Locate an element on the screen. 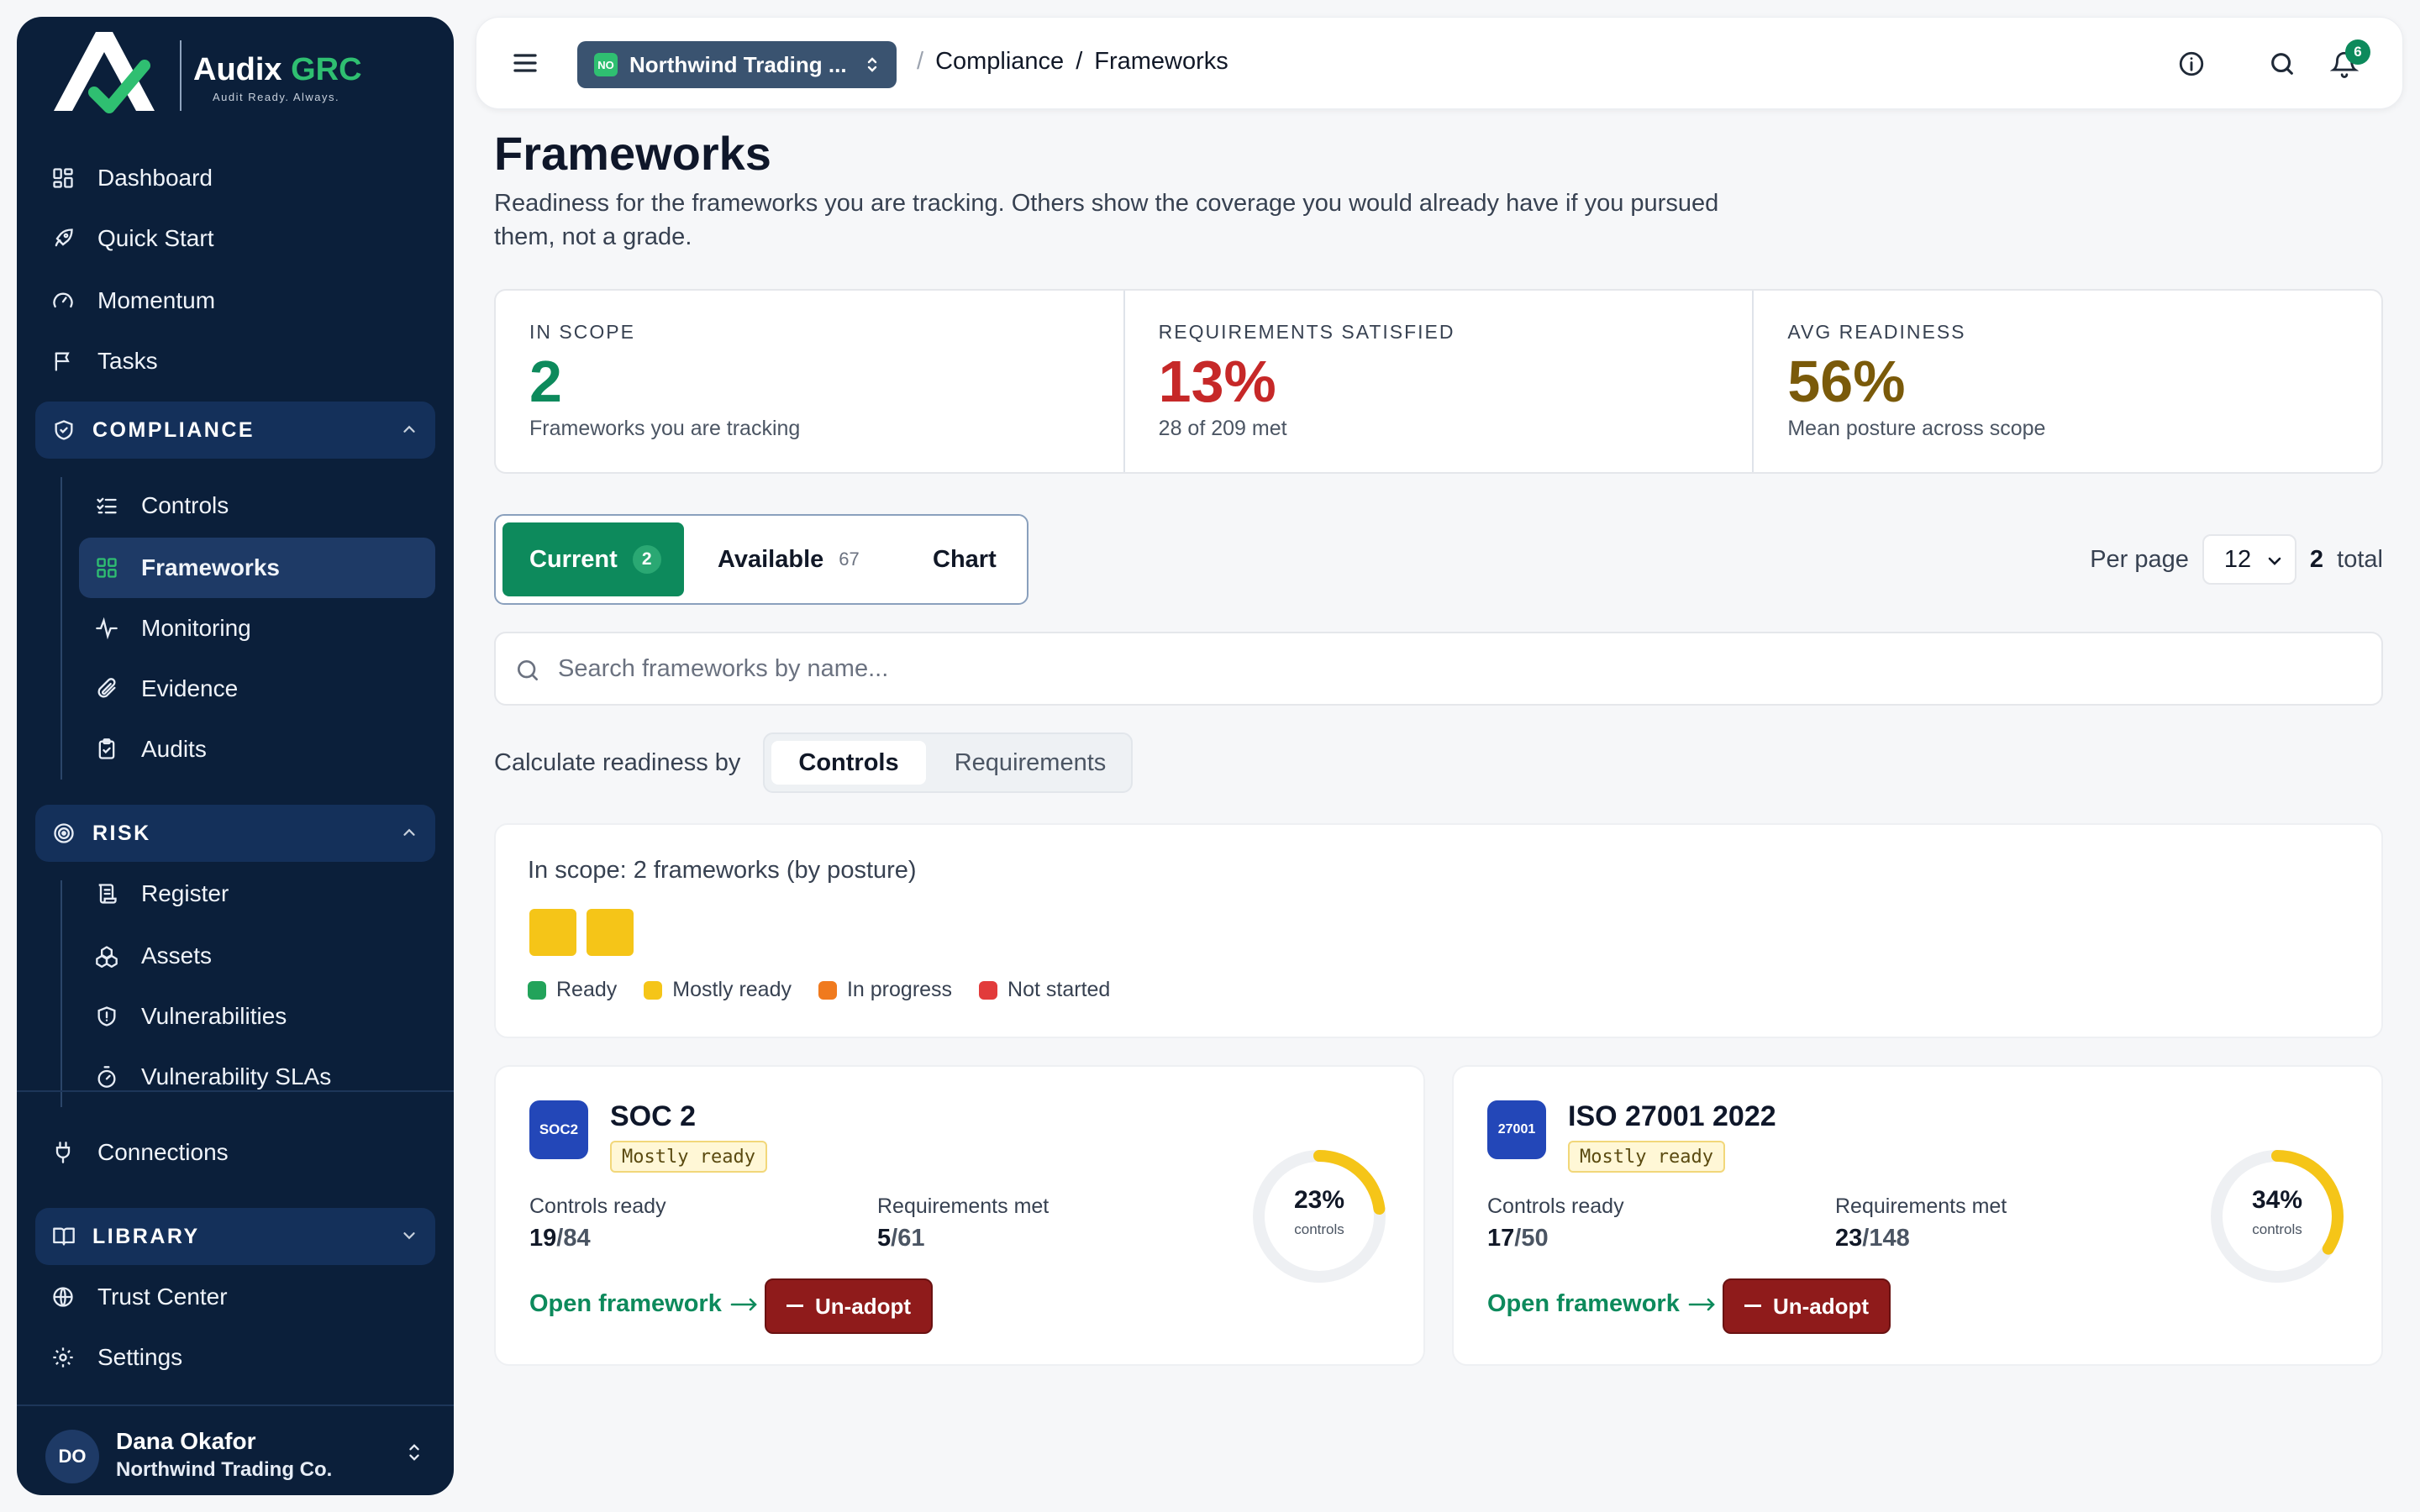  user-org: Northwind Trading Co. is located at coordinates (225, 1469).